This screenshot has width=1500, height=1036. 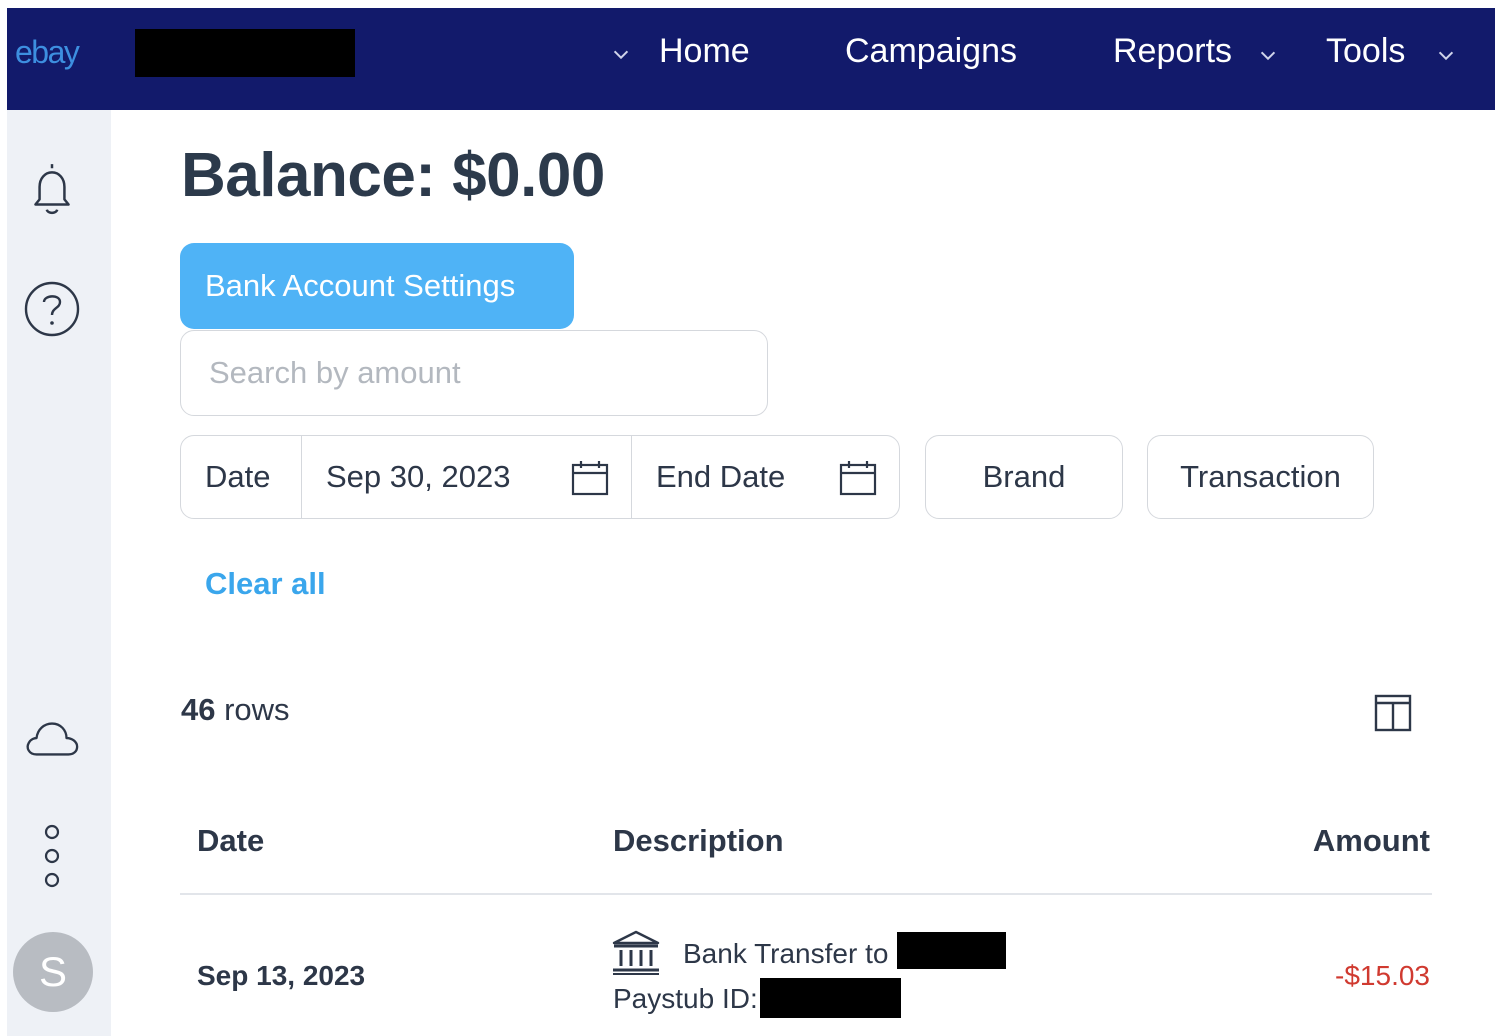 What do you see at coordinates (230, 841) in the screenshot?
I see `table-header-date: Date` at bounding box center [230, 841].